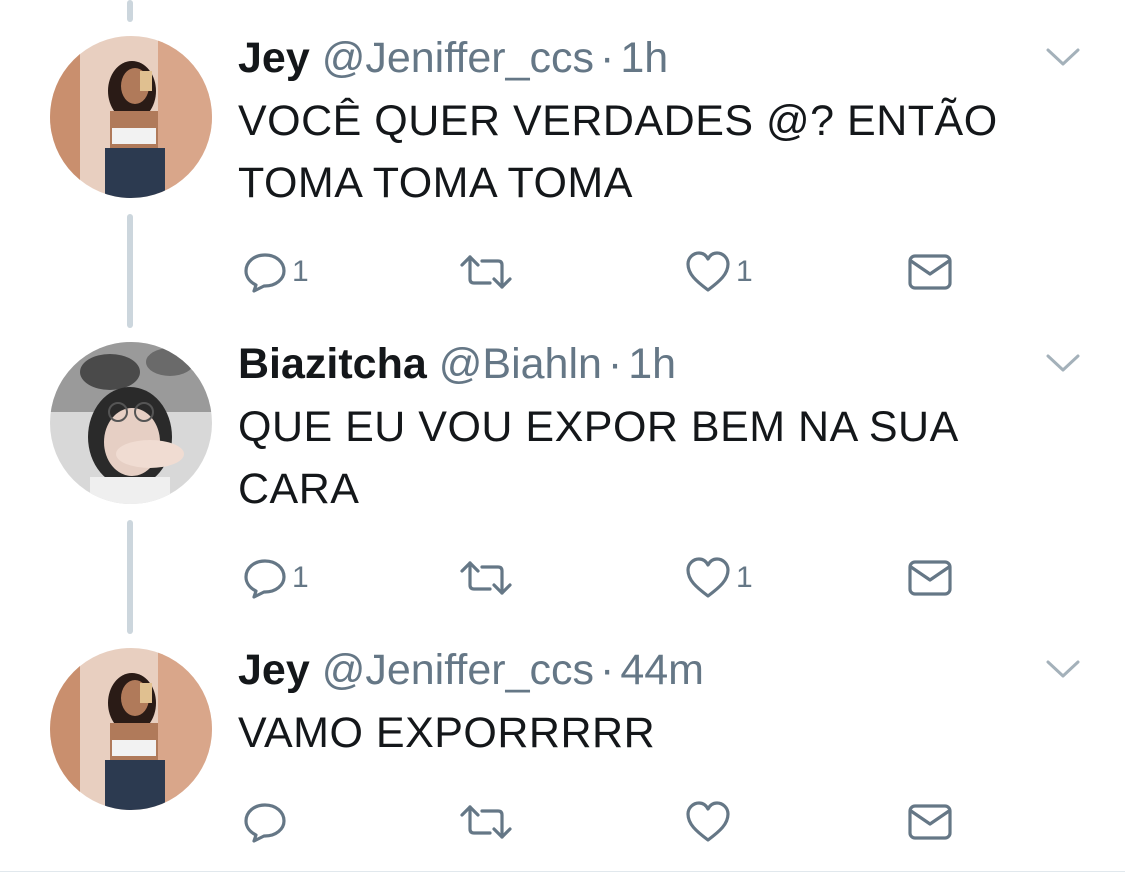 Image resolution: width=1125 pixels, height=875 pixels. I want to click on action-bar, so click(618, 822).